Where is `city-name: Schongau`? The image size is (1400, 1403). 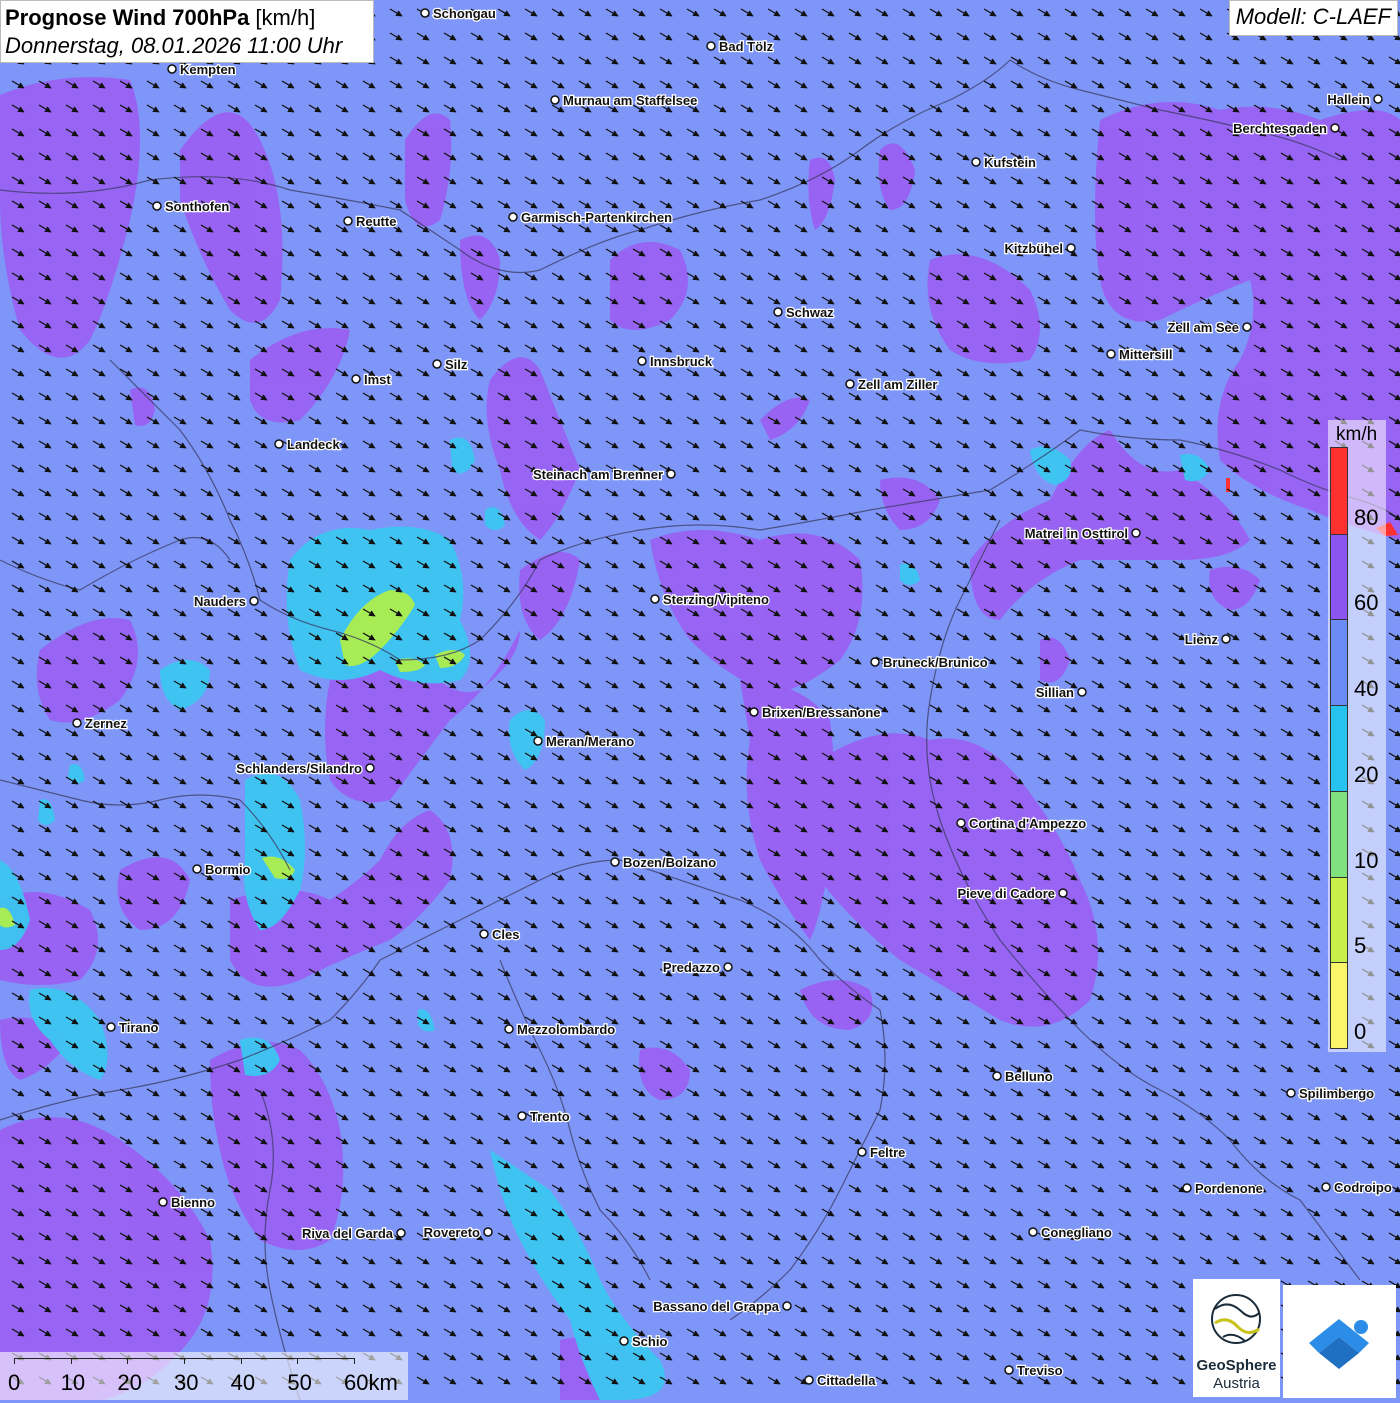
city-name: Schongau is located at coordinates (464, 13).